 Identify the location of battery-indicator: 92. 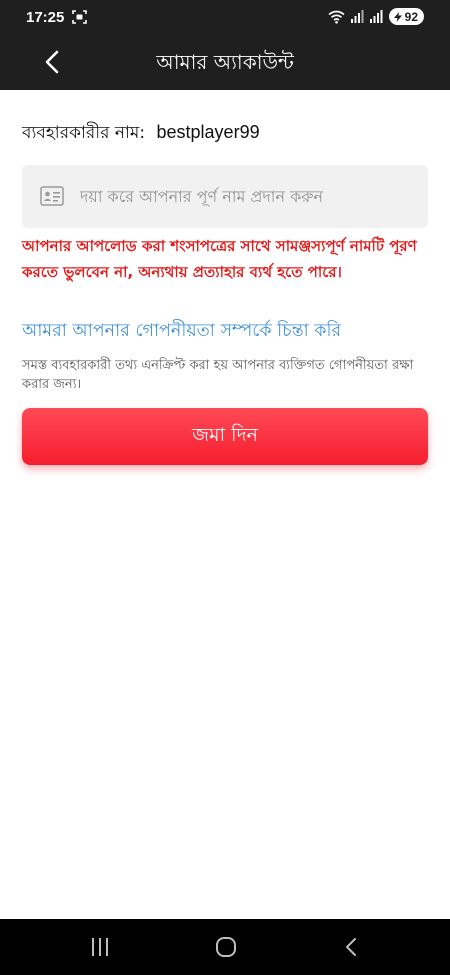
(406, 16).